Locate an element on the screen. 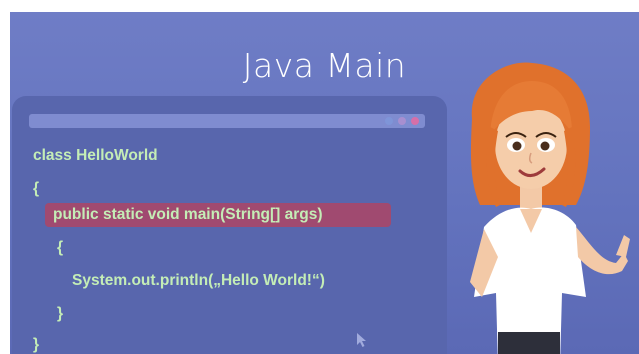 This screenshot has width=639, height=354. code-line-7: } is located at coordinates (36, 344).